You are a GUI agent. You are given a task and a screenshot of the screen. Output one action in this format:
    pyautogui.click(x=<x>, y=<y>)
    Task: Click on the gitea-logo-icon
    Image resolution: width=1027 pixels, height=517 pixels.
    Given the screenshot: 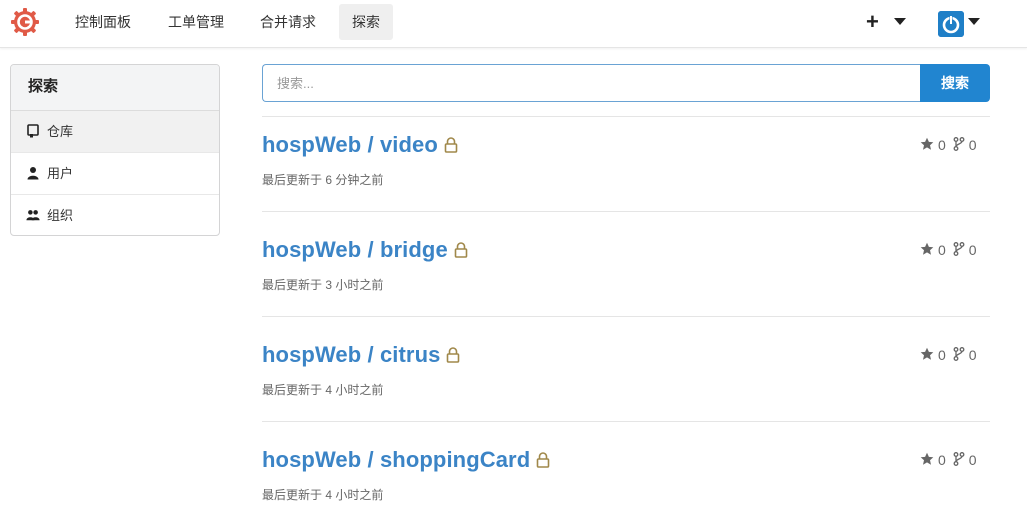 What is the action you would take?
    pyautogui.click(x=25, y=22)
    